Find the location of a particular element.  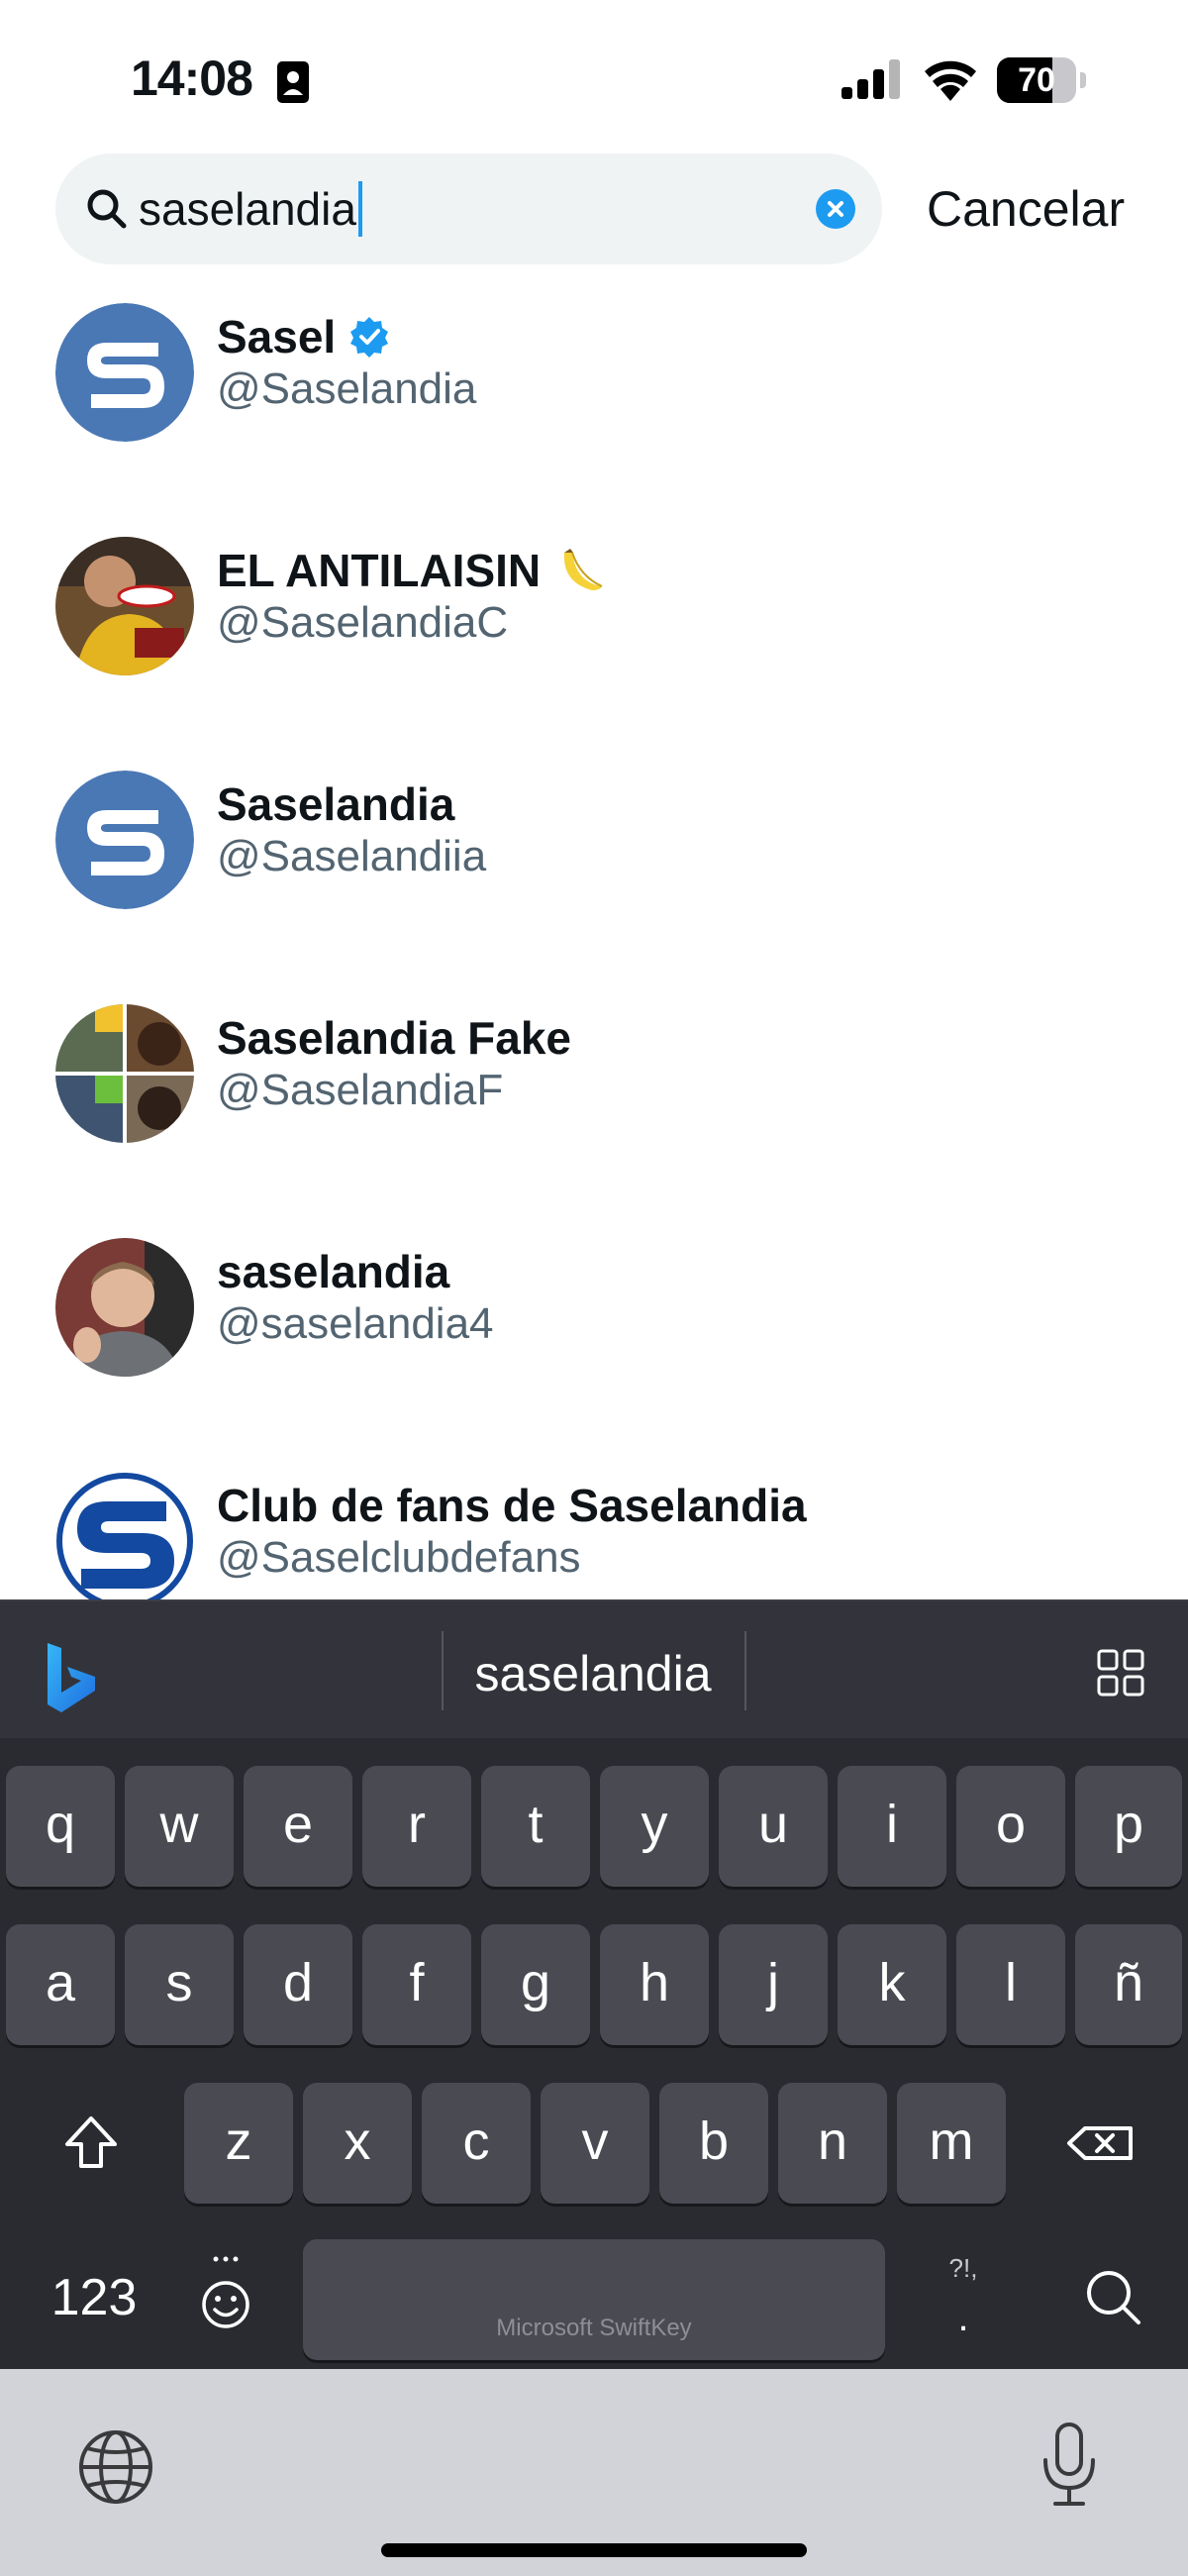

status-bar: 14:08 70 is located at coordinates (594, 74).